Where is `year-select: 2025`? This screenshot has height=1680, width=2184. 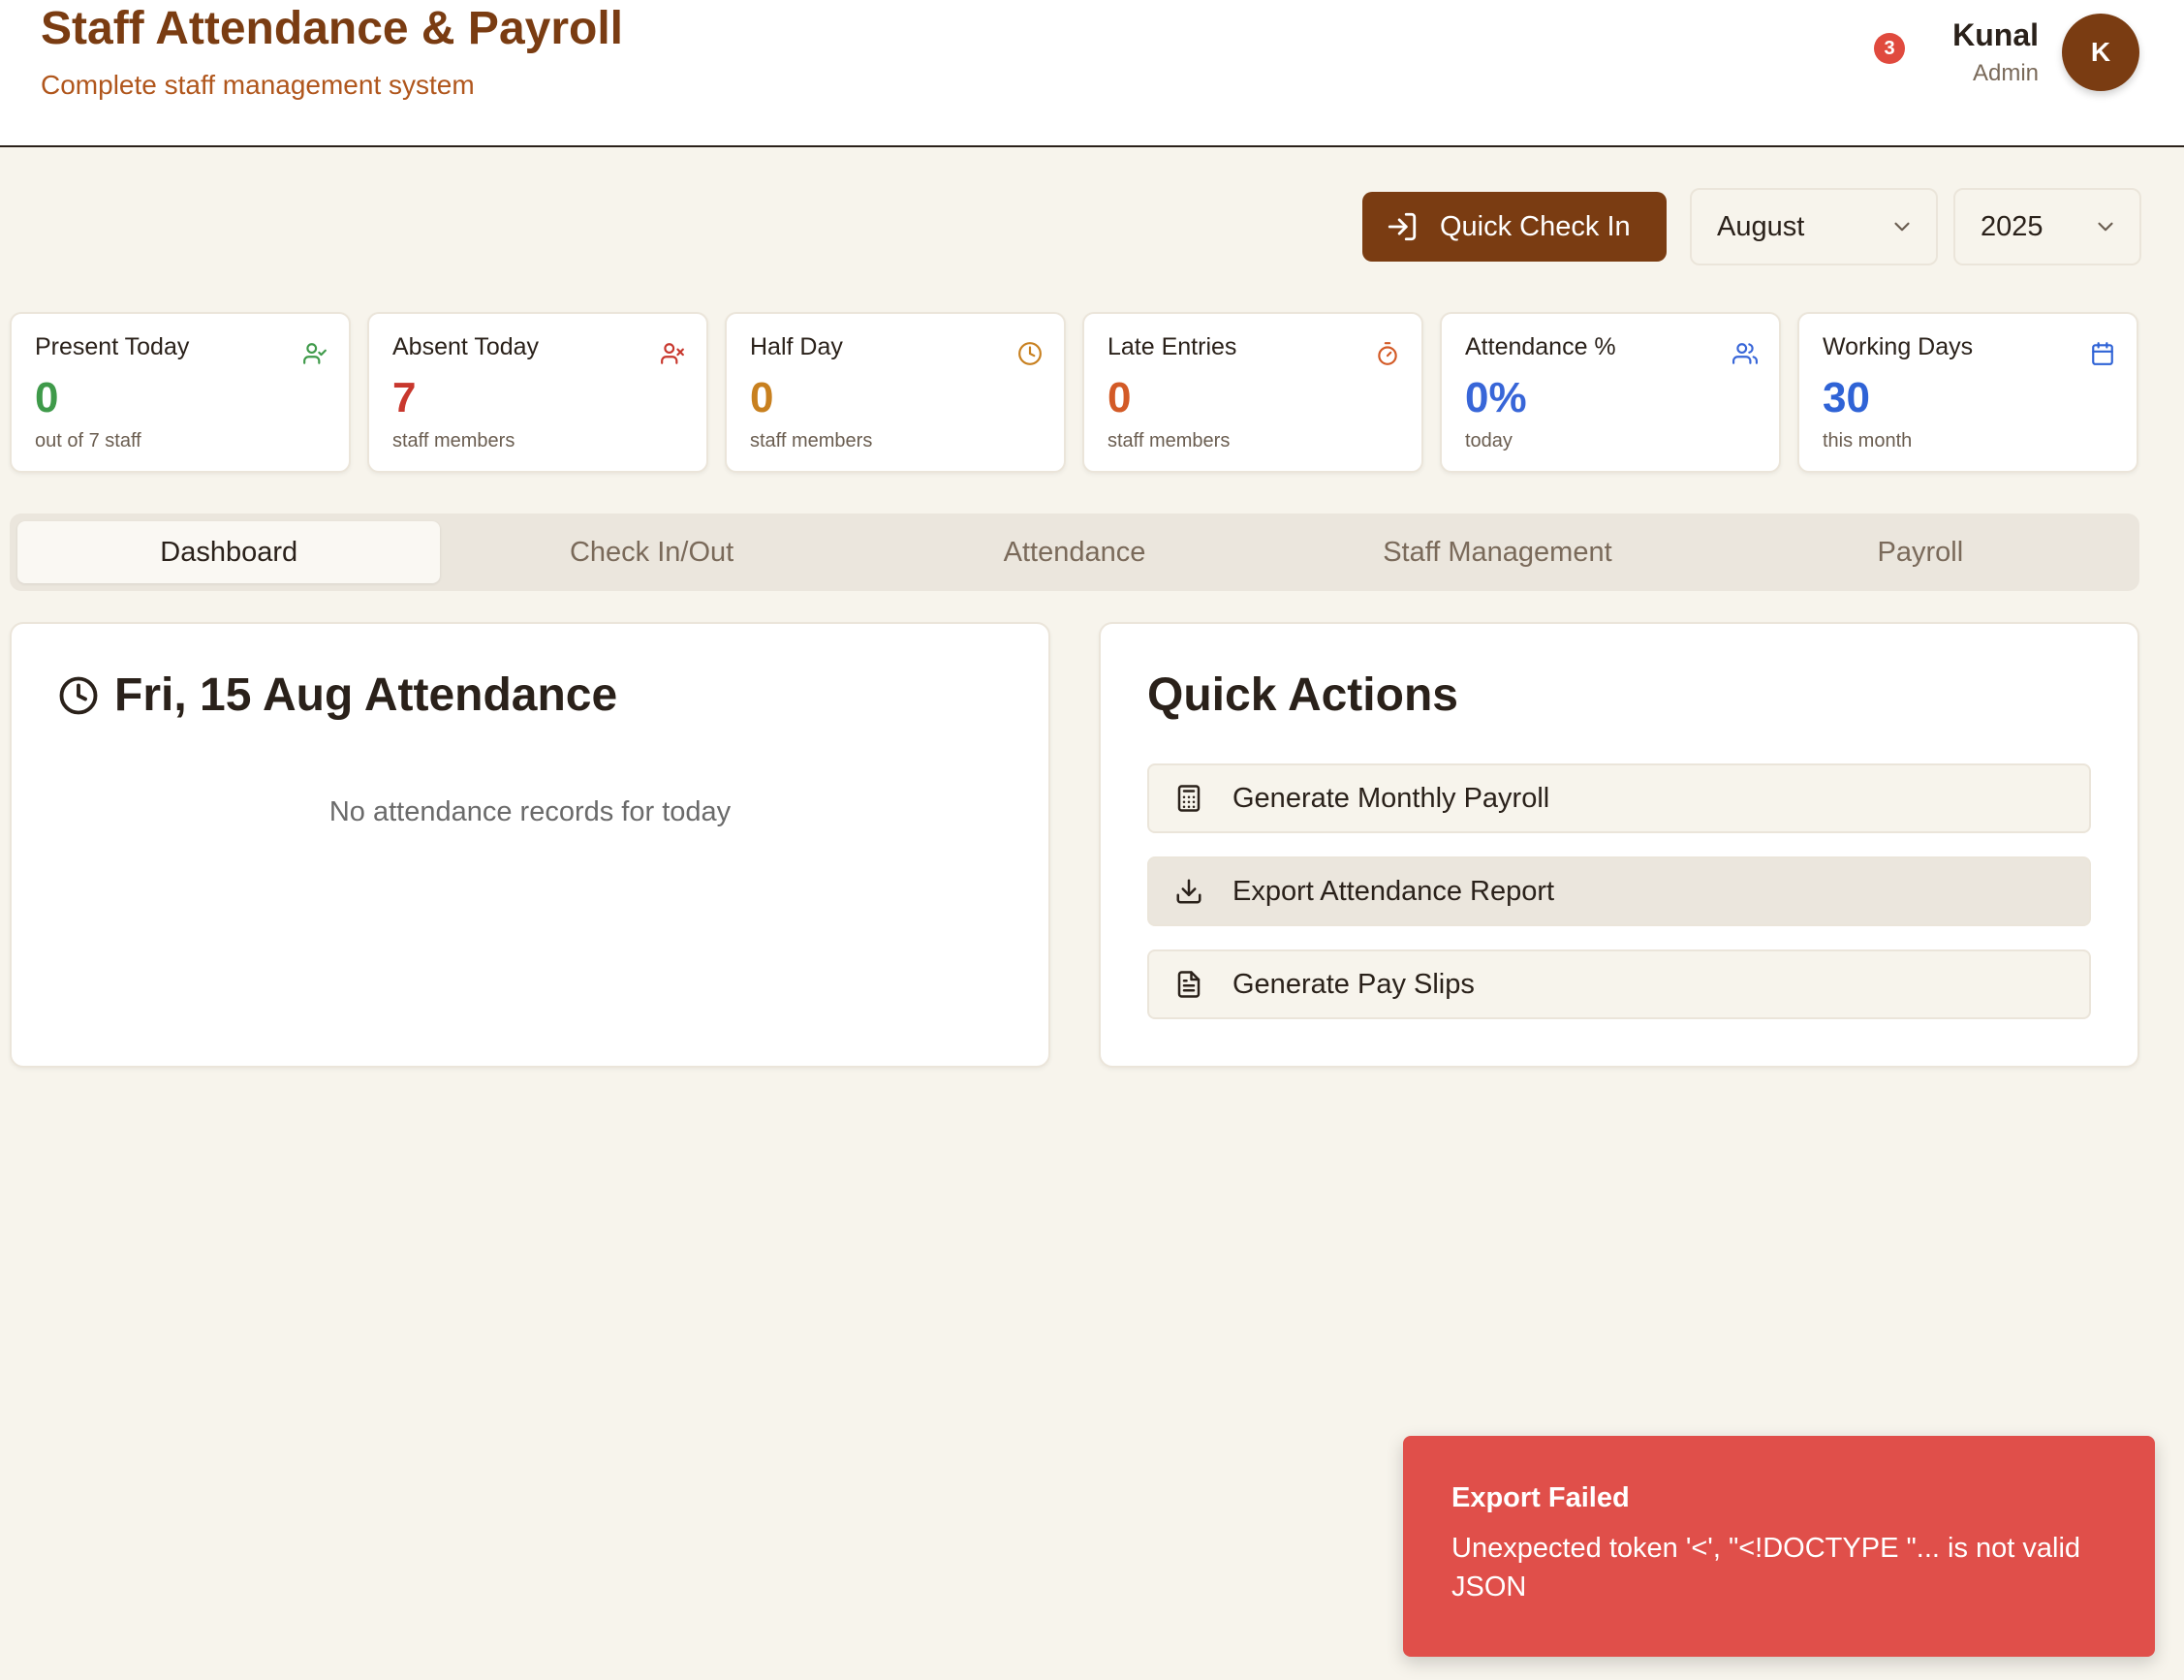
year-select: 2025 is located at coordinates (2047, 226).